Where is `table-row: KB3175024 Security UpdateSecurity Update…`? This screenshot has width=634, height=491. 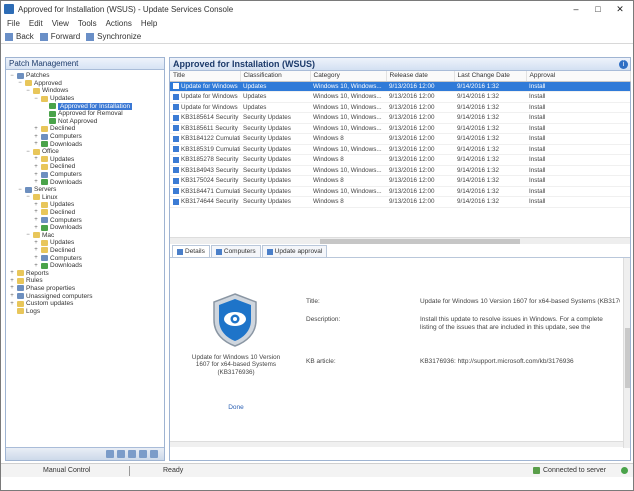 table-row: KB3175024 Security UpdateSecurity Update… is located at coordinates (400, 181).